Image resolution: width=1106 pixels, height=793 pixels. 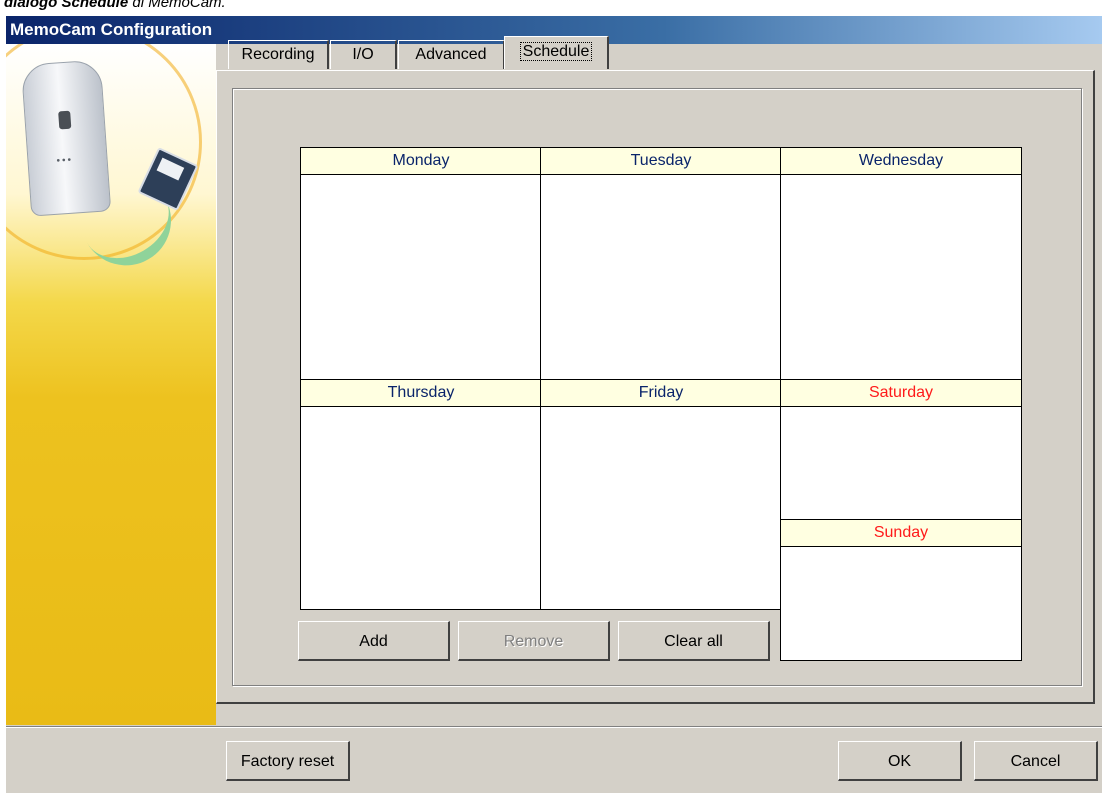 What do you see at coordinates (421, 393) in the screenshot?
I see `day-thursday-header: Thursday` at bounding box center [421, 393].